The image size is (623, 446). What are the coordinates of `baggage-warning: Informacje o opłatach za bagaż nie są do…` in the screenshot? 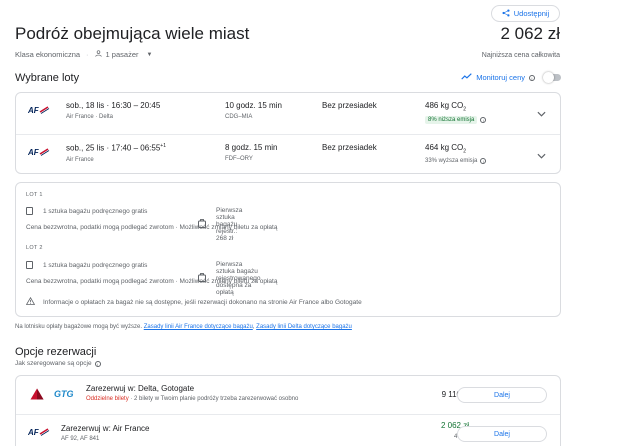 It's located at (193, 301).